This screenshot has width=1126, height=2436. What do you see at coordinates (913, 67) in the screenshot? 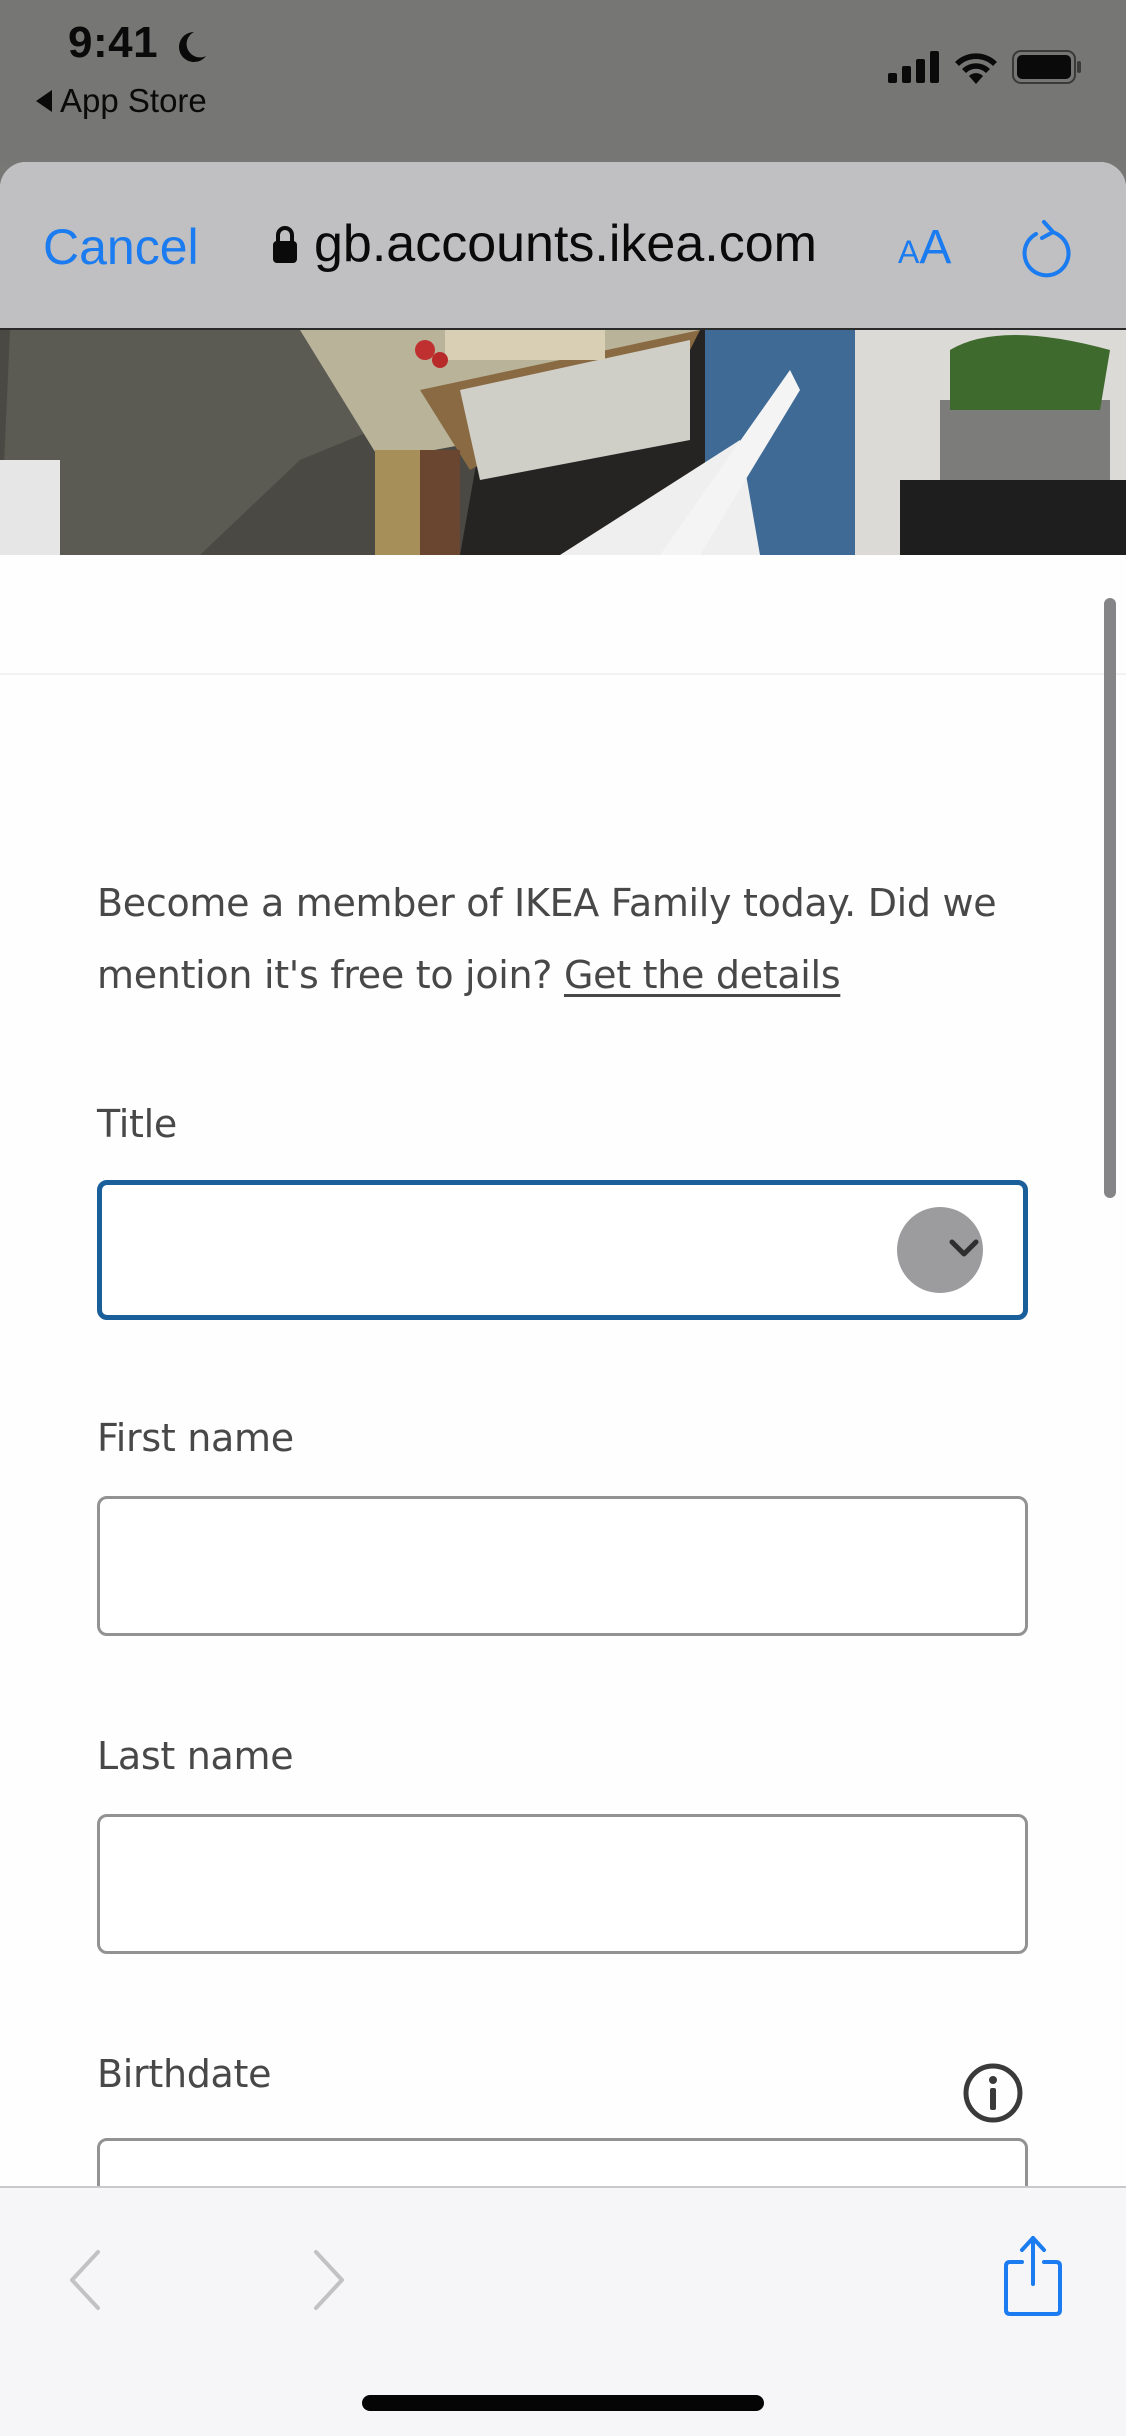
I see `cellular-signal-icon` at bounding box center [913, 67].